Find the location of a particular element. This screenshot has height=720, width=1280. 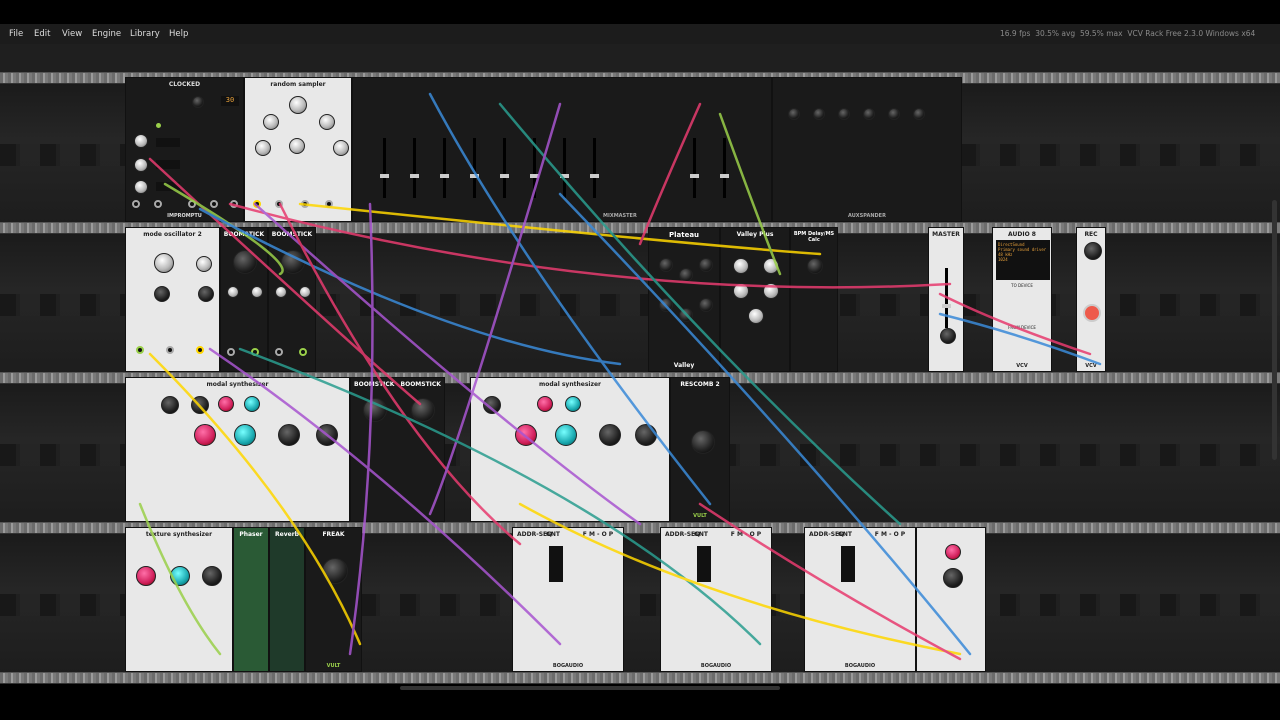

rescomb-module: RESCOMB 2 VULT is located at coordinates (700, 449).